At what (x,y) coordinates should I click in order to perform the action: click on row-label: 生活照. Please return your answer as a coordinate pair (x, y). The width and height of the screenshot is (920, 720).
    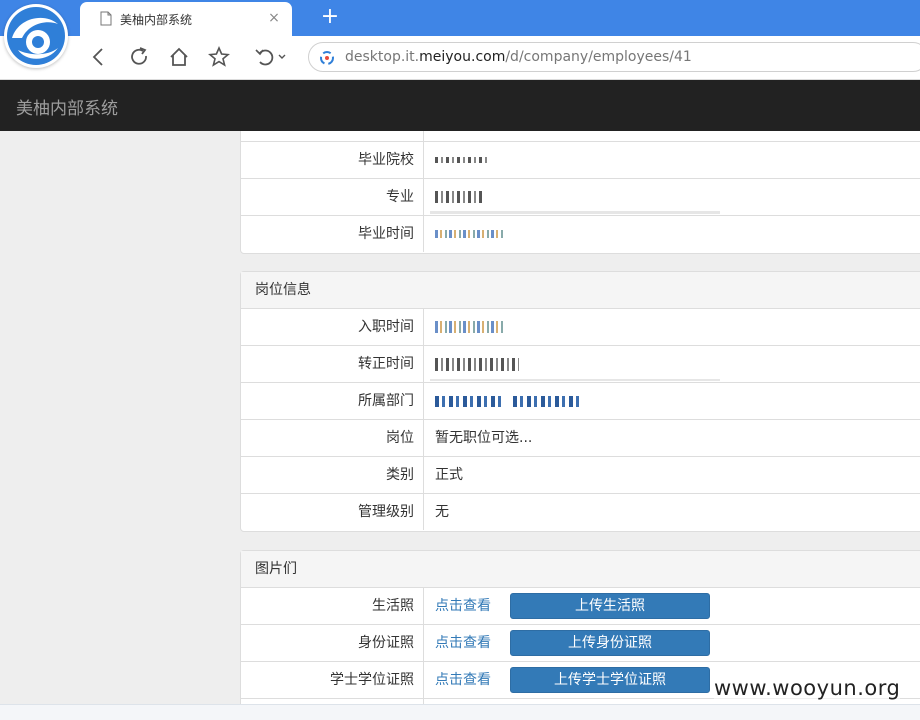
    Looking at the image, I should click on (332, 606).